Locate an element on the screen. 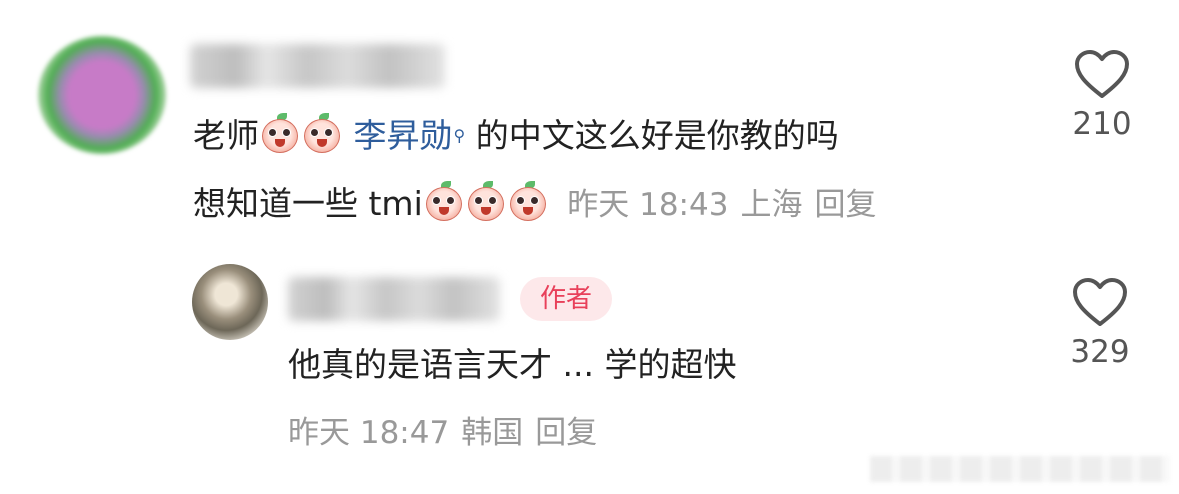 This screenshot has height=494, width=1179. comment-text-suffix: 的中文这么好是你教的吗 is located at coordinates (657, 135).